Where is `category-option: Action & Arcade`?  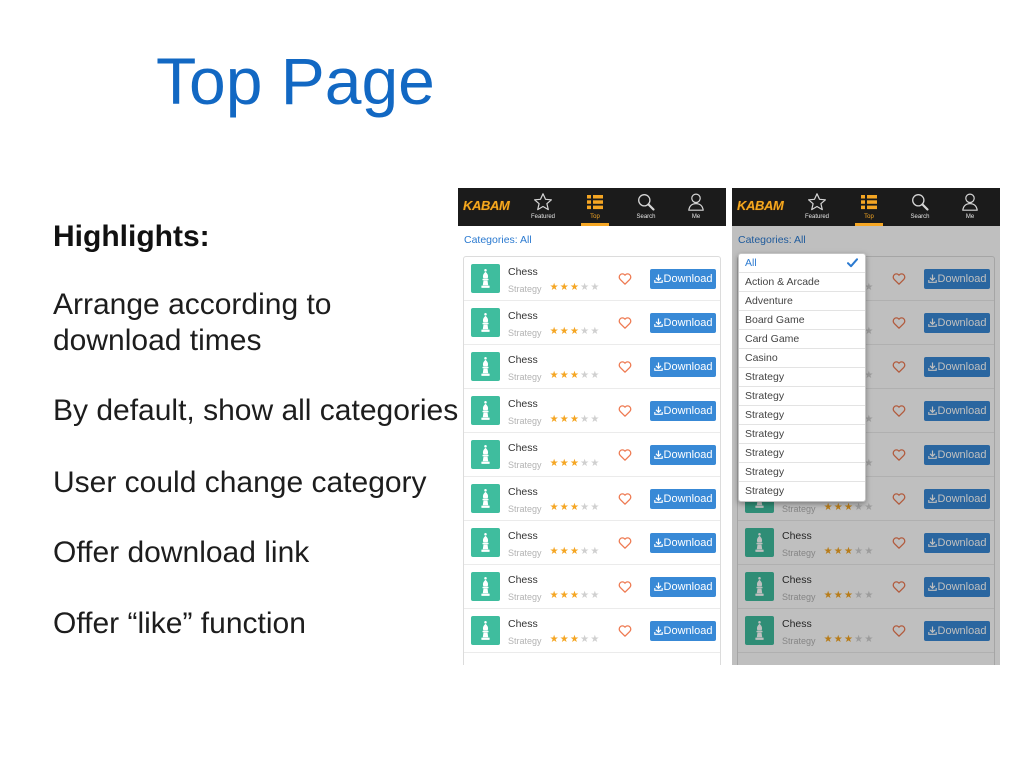 category-option: Action & Arcade is located at coordinates (802, 282).